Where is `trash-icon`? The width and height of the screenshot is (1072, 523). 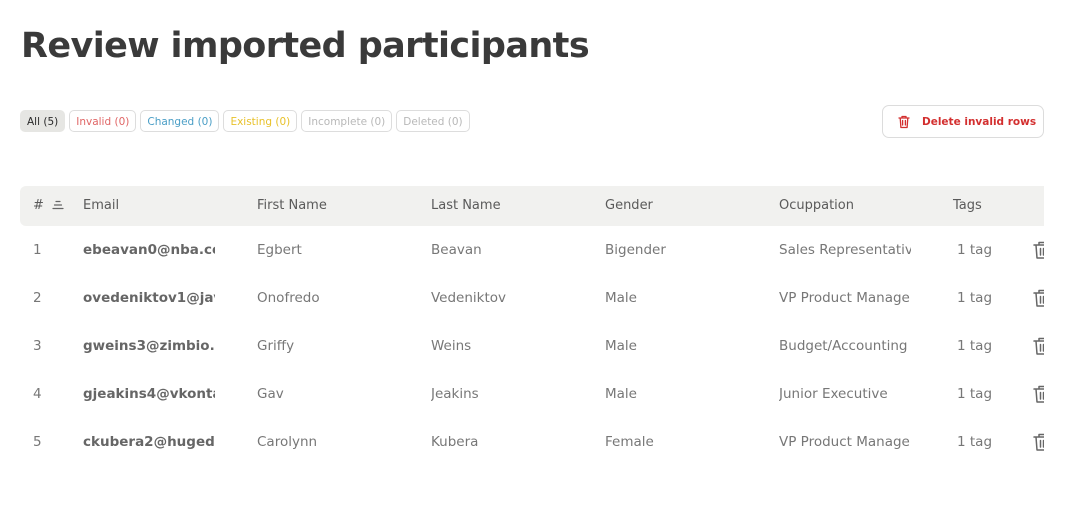 trash-icon is located at coordinates (904, 121).